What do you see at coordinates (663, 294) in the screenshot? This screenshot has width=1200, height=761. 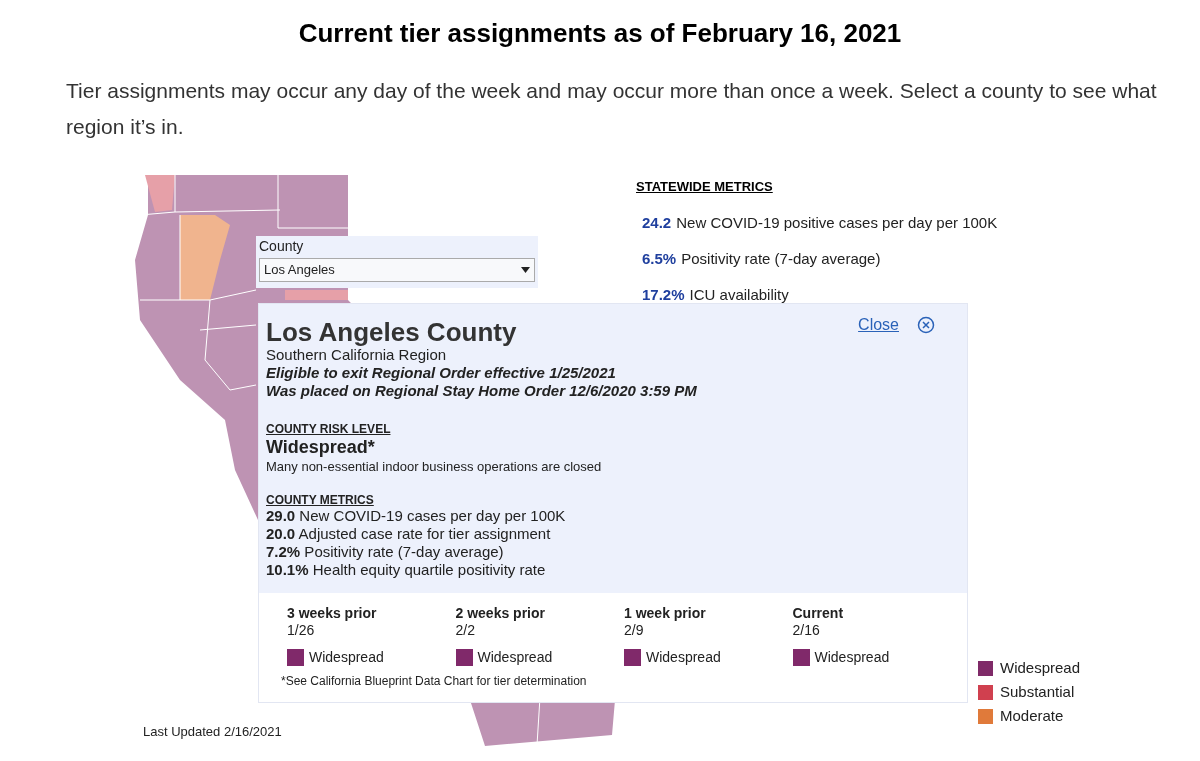 I see `metric-value: 17.2%` at bounding box center [663, 294].